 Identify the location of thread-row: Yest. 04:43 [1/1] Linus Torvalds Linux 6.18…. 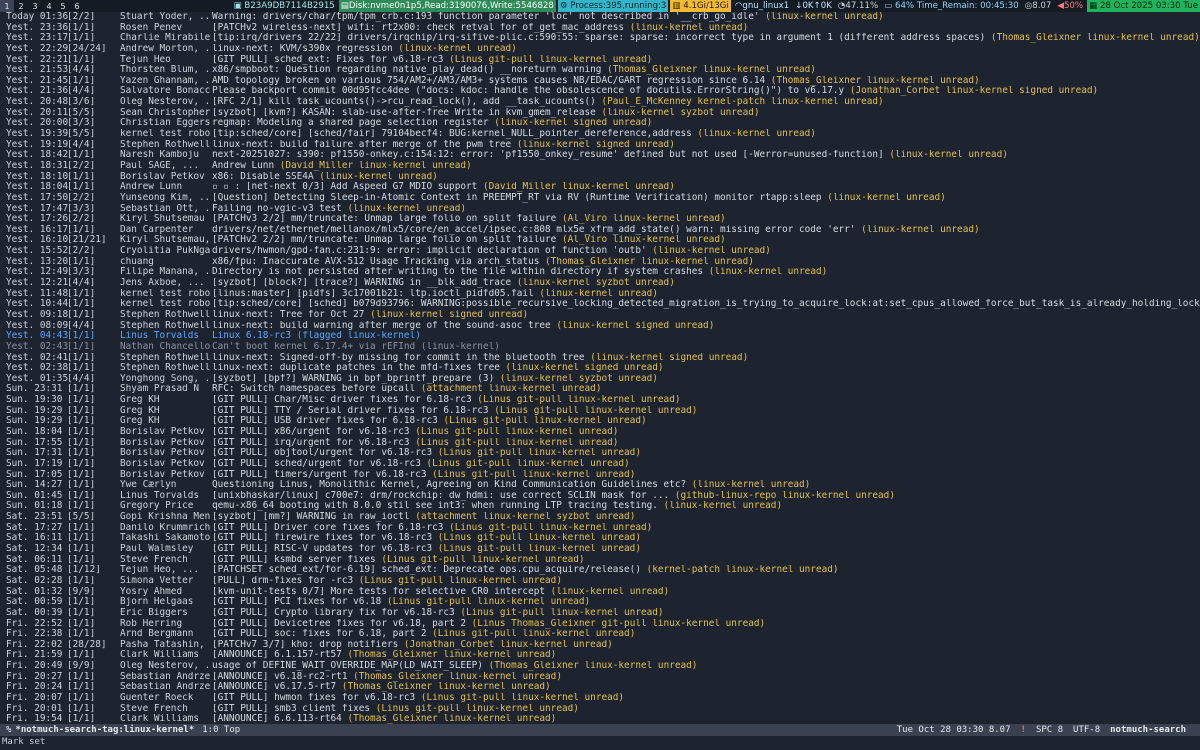
(600, 336).